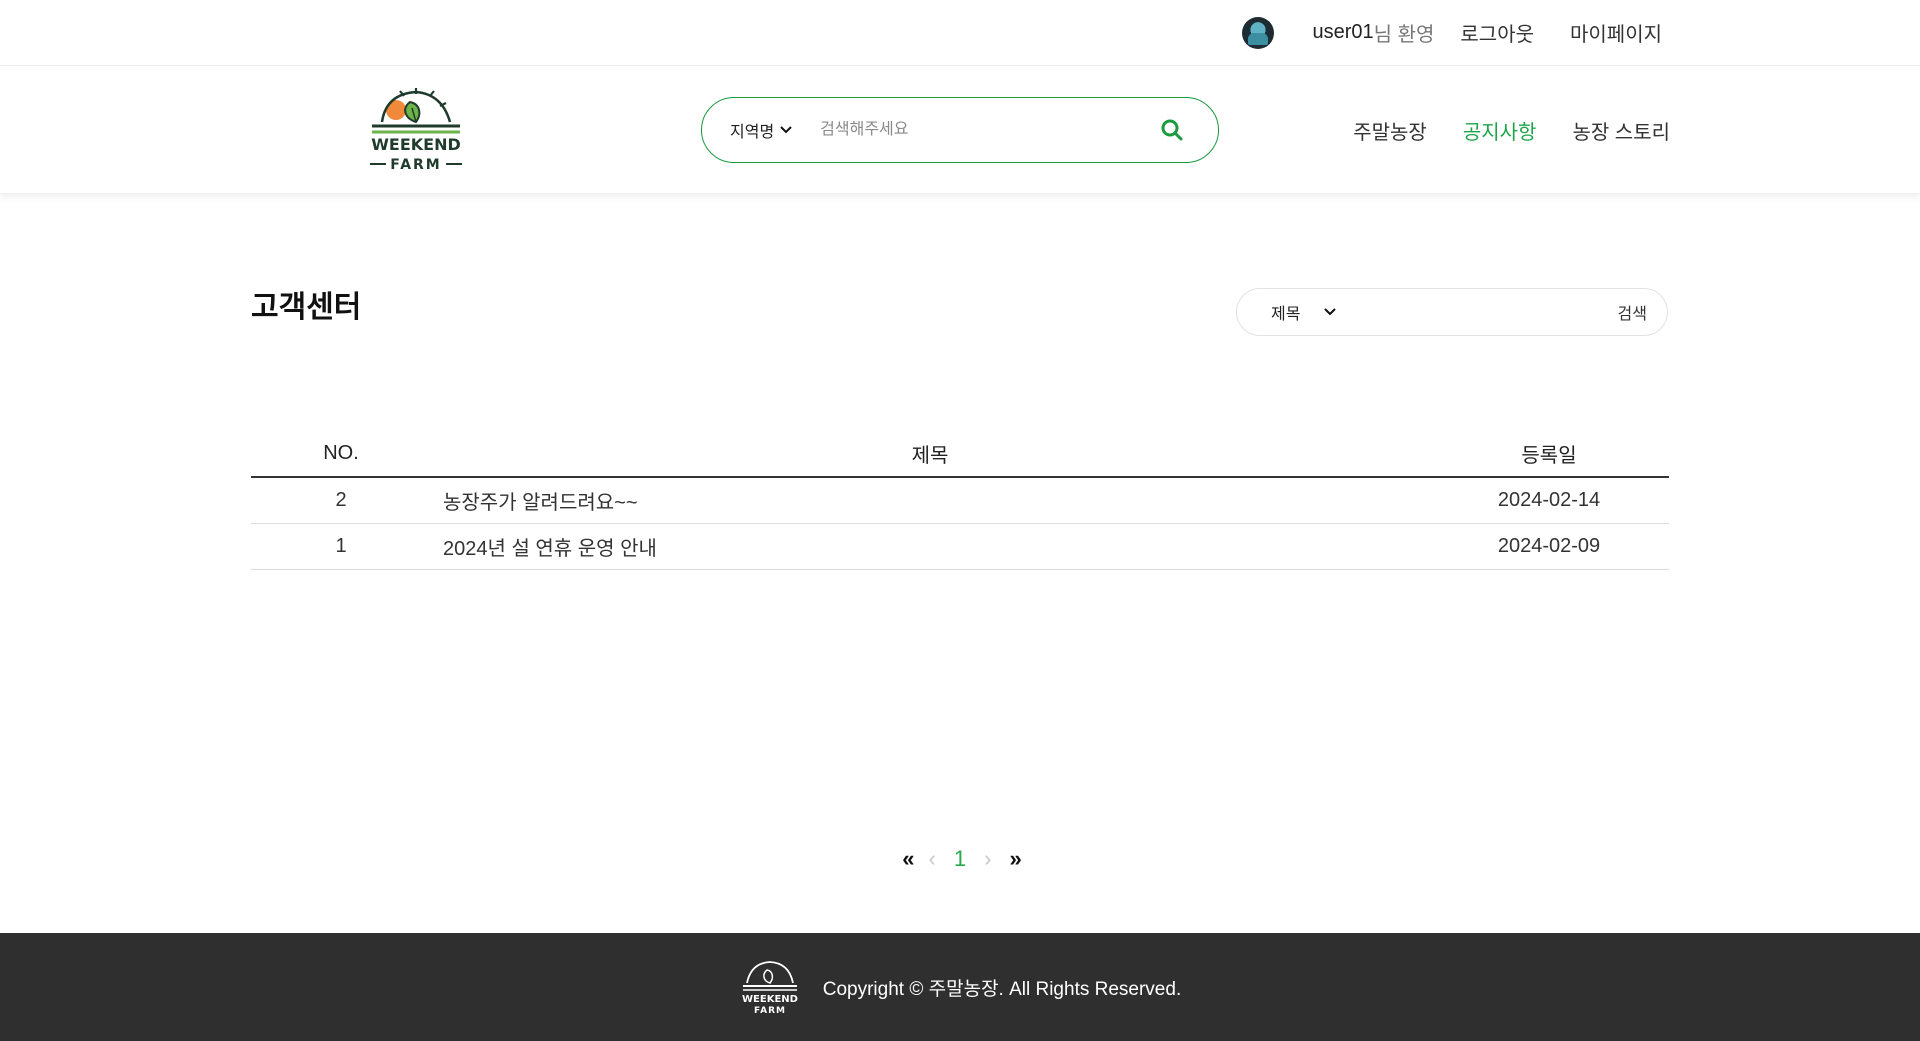 The width and height of the screenshot is (1920, 1041). I want to click on nav-weekend-farm: 주말농장, so click(1390, 130).